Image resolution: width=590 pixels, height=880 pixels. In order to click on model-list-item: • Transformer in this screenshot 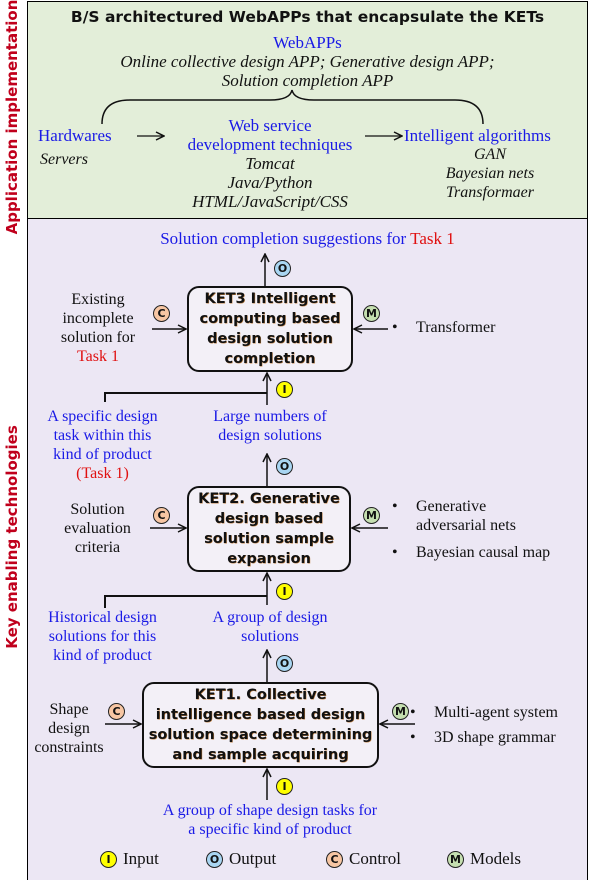, I will do `click(444, 327)`.